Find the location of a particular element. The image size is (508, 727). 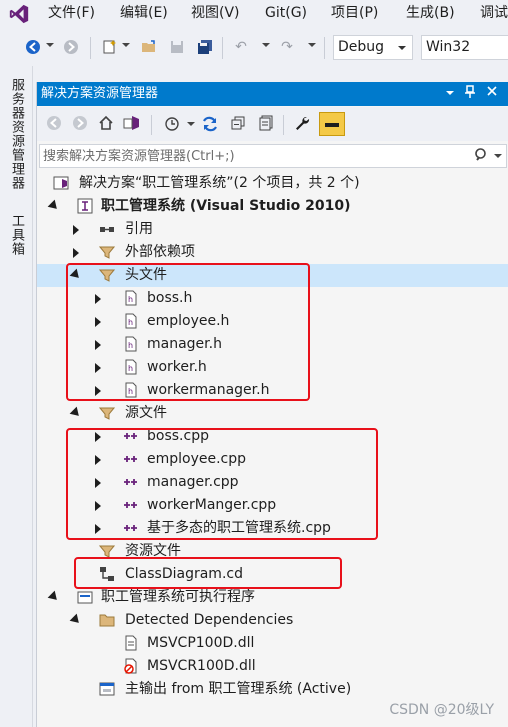

tree-item-project: 职工管理系统 (Visual Studio 2010) is located at coordinates (272, 206).